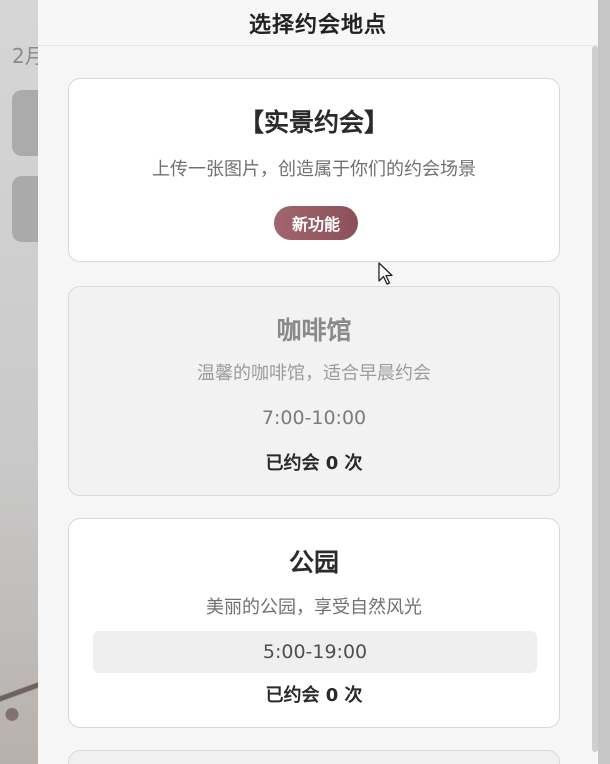 This screenshot has height=764, width=610. I want to click on card-title: 咖啡馆, so click(314, 330).